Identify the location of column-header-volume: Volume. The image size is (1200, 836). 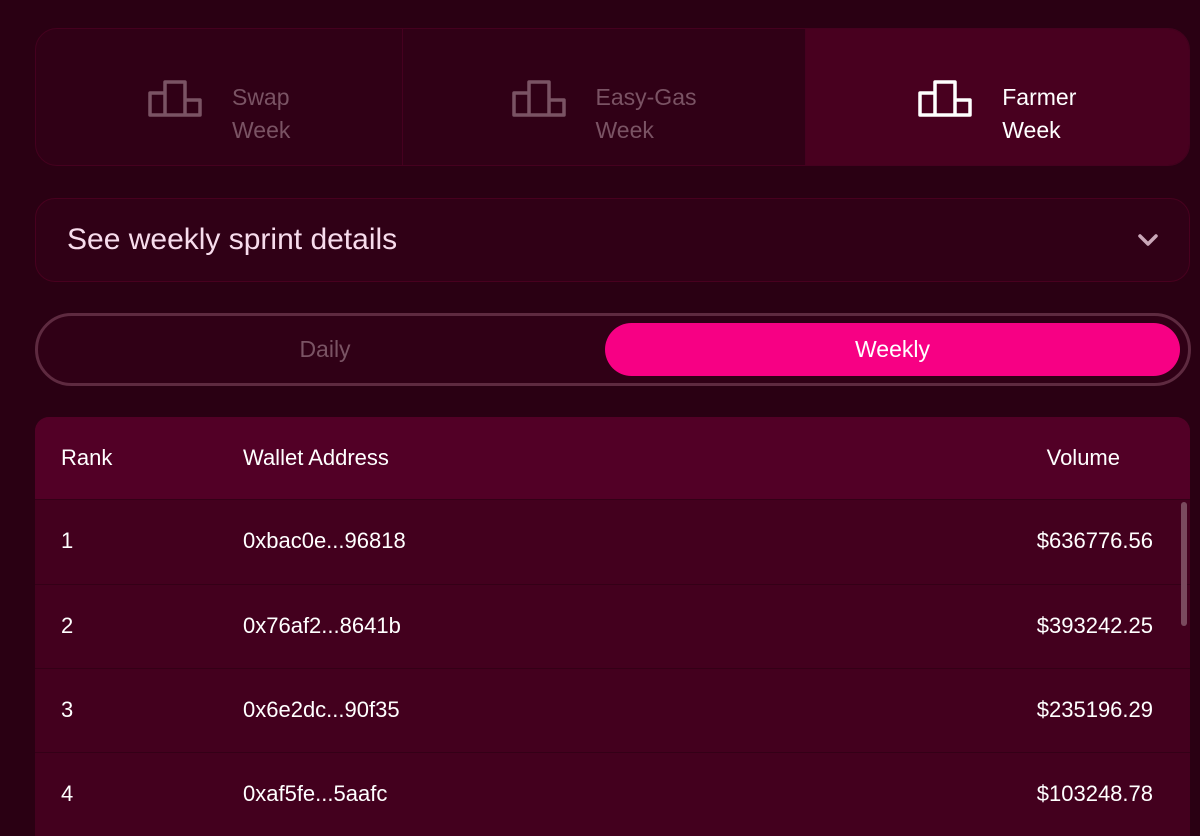
(1083, 457).